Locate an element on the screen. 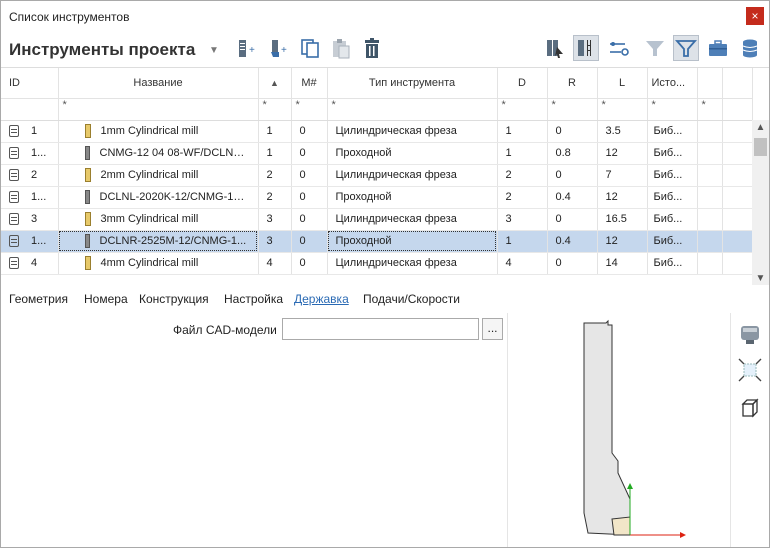  vertical-scrollbar: ▲ ▼ is located at coordinates (760, 202).